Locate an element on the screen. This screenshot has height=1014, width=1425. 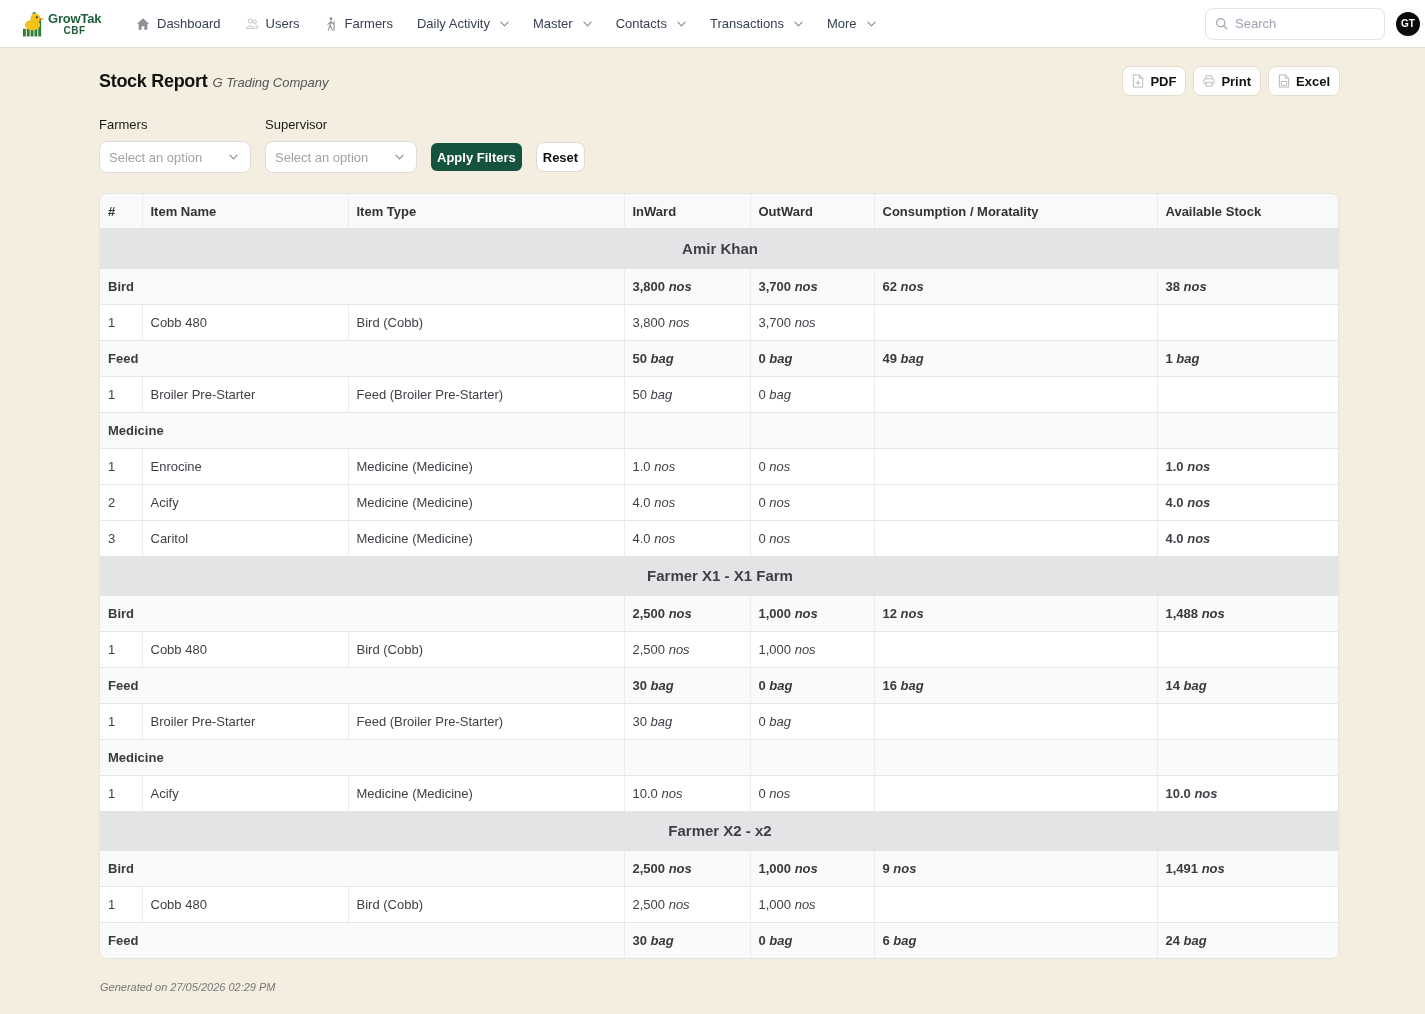
column-header: # is located at coordinates (121, 211).